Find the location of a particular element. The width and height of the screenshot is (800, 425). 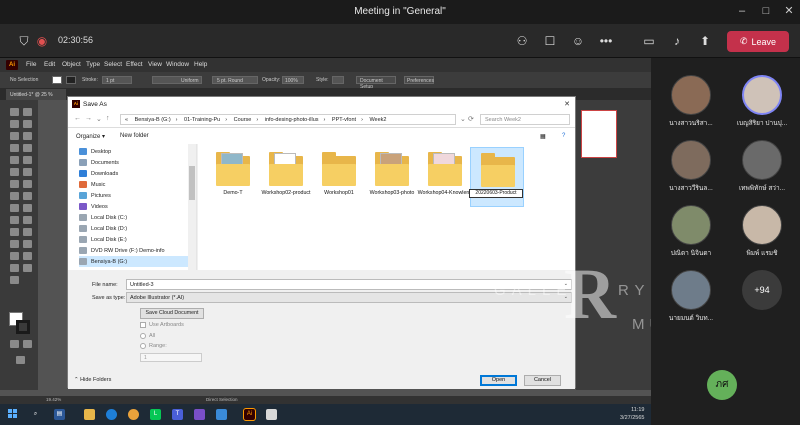

hand-tool-icon is located at coordinates (14, 268).